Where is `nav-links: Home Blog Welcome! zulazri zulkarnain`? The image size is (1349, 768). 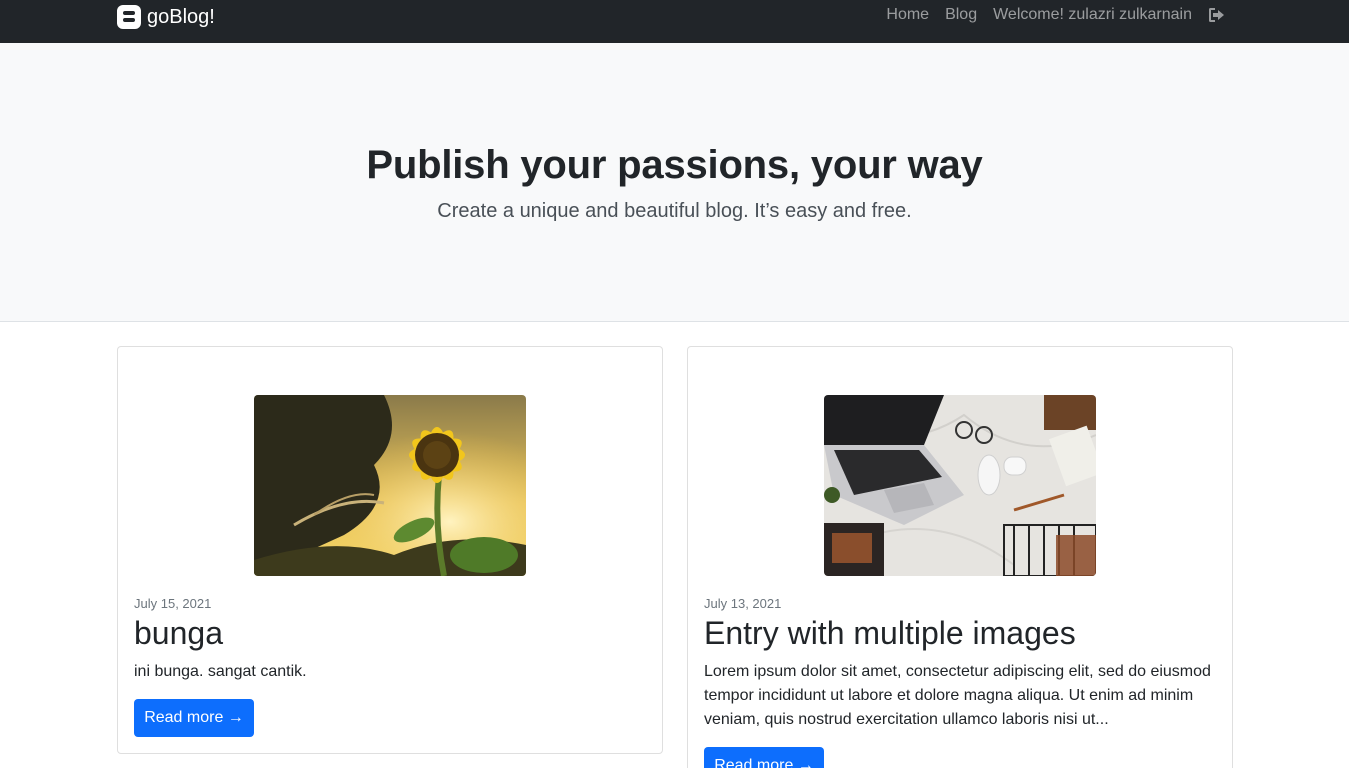 nav-links: Home Blog Welcome! zulazri zulkarnain is located at coordinates (1047, 15).